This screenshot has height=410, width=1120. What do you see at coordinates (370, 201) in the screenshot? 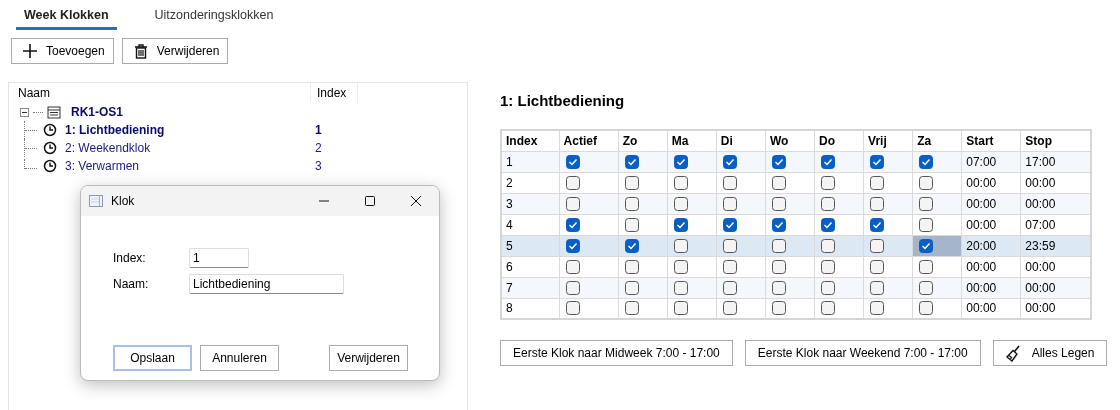
I see `maximize-icon` at bounding box center [370, 201].